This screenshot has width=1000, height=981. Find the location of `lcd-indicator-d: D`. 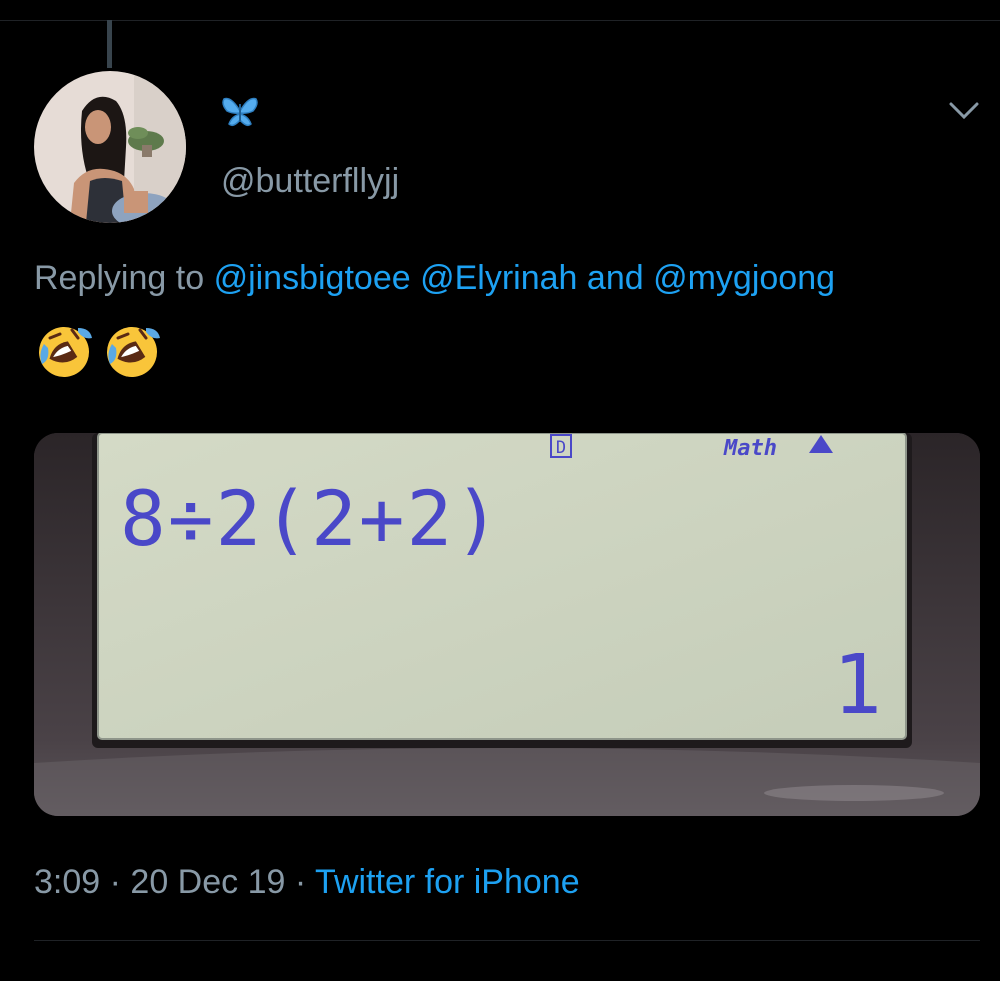

lcd-indicator-d: D is located at coordinates (561, 448).